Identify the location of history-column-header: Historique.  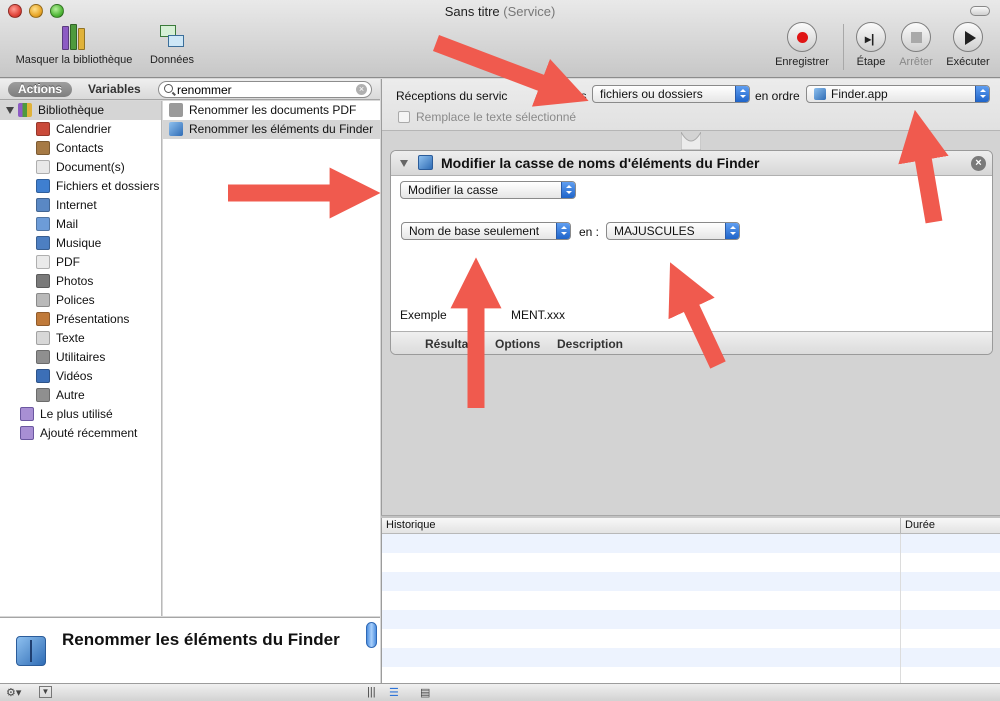
(411, 525).